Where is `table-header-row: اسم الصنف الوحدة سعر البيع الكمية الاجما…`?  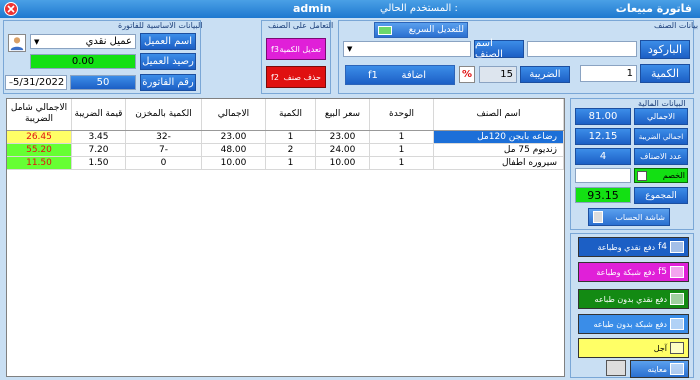
table-header-row: اسم الصنف الوحدة سعر البيع الكمية الاجما… is located at coordinates (285, 115).